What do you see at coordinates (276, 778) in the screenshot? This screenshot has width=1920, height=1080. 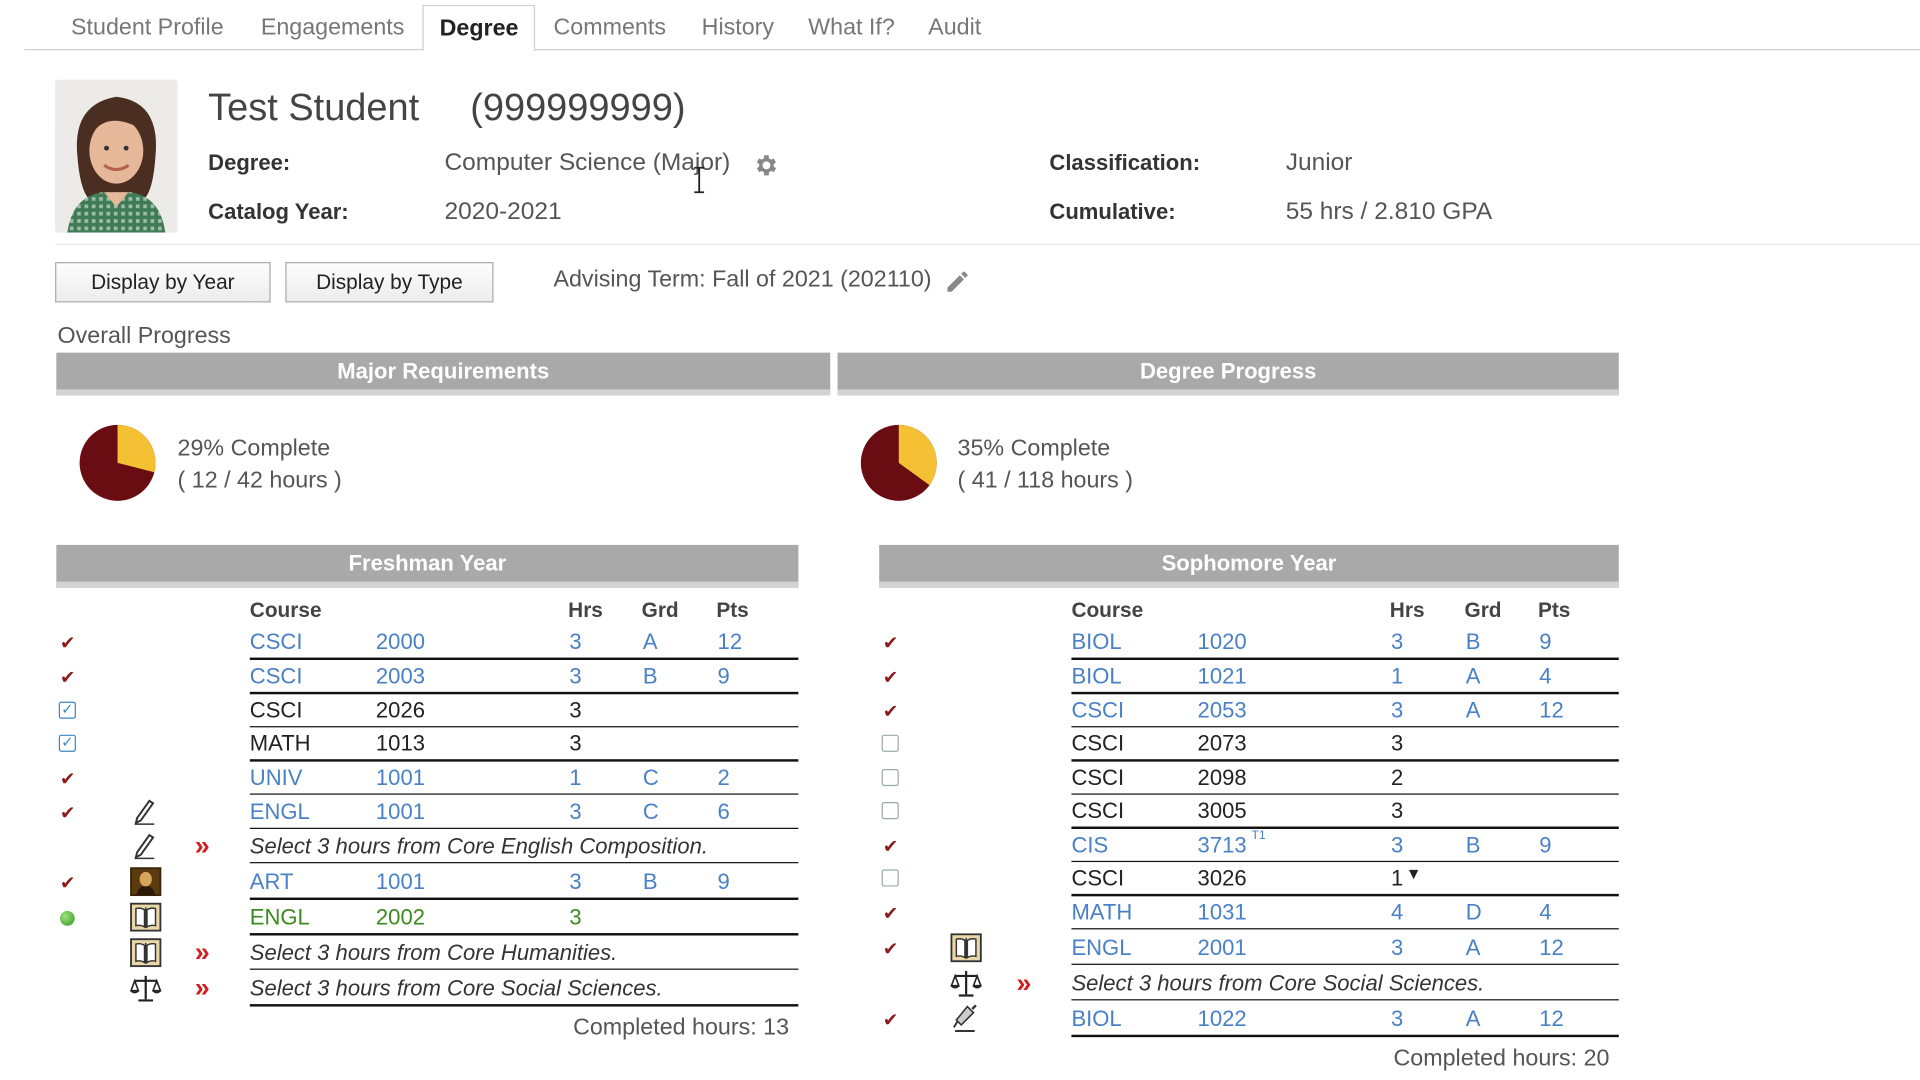 I see `course-subject: UNIV` at bounding box center [276, 778].